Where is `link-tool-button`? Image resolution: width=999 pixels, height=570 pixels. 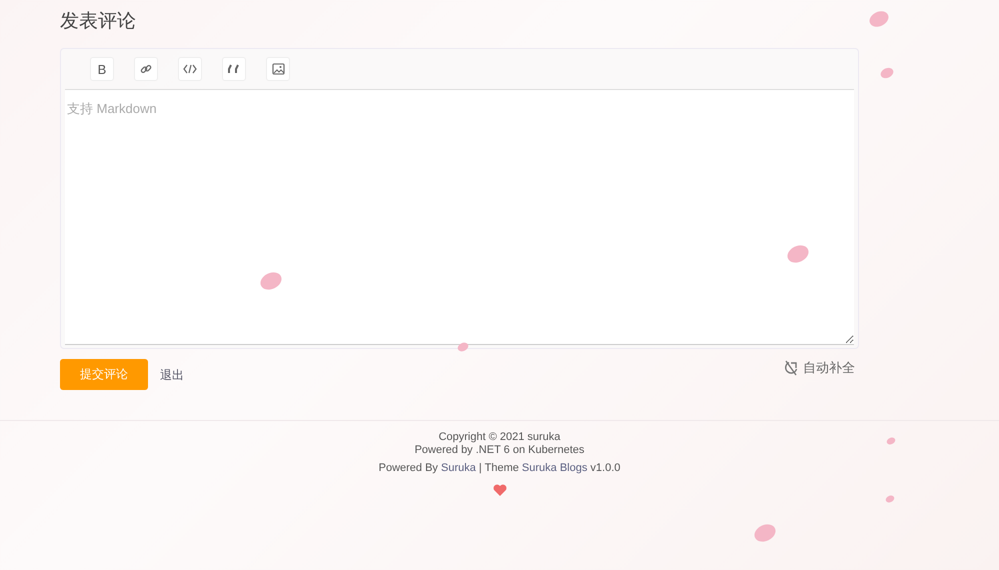 link-tool-button is located at coordinates (146, 69).